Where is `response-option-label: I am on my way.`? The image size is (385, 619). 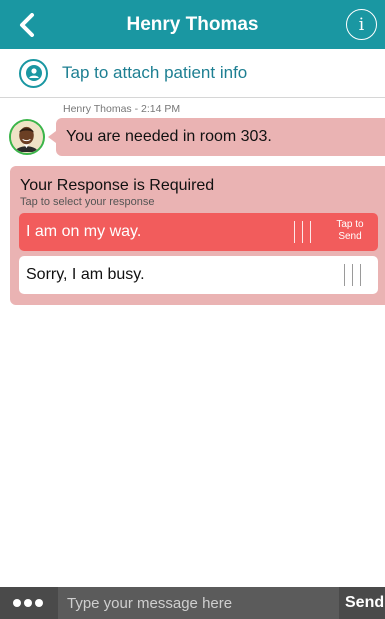
response-option-label: I am on my way. is located at coordinates (84, 231).